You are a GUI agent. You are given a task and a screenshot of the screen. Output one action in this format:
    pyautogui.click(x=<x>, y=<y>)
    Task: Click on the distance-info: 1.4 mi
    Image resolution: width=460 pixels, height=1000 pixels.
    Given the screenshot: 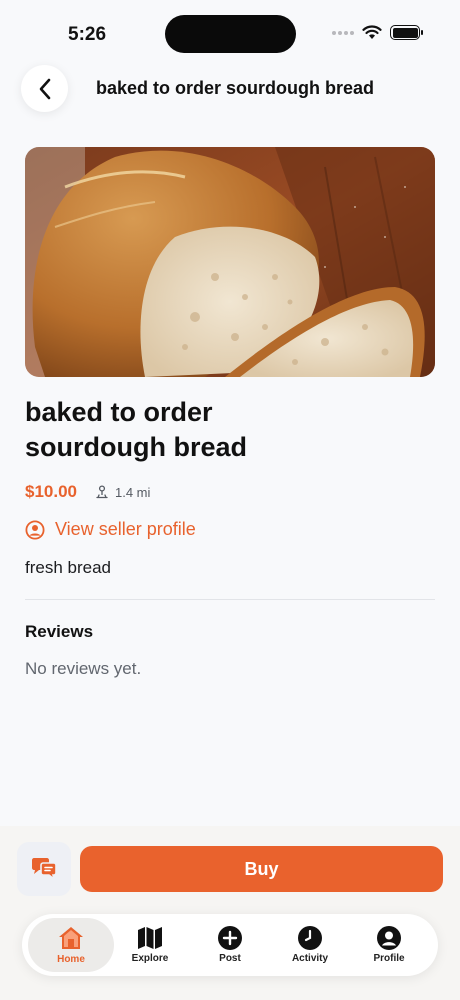 What is the action you would take?
    pyautogui.click(x=122, y=492)
    